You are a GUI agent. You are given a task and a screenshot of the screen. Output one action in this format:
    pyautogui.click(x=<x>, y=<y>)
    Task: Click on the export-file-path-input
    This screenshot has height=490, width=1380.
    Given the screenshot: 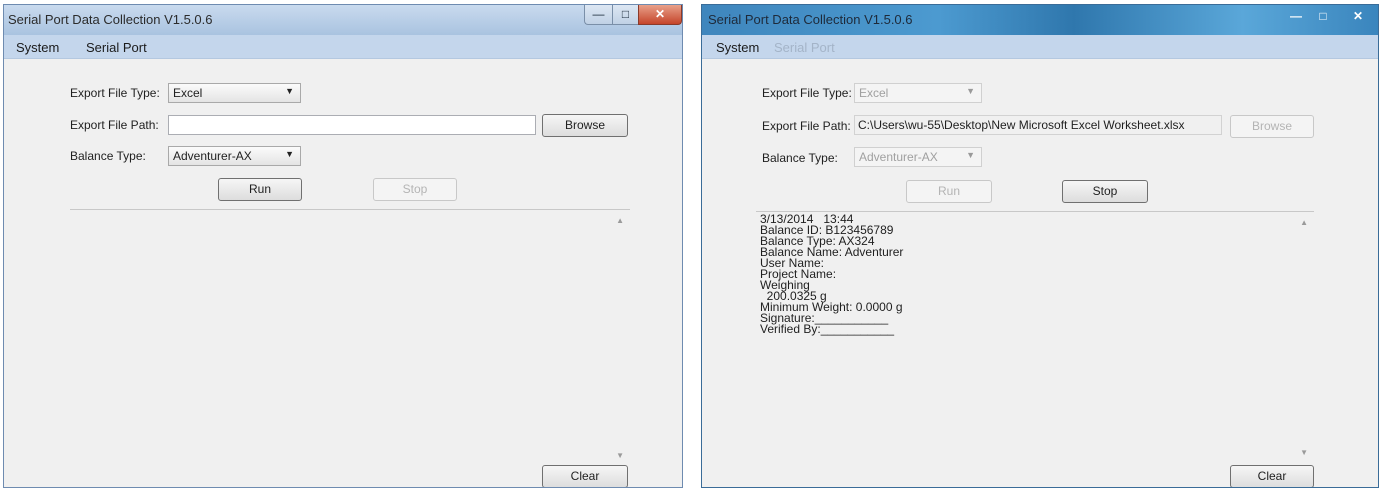 What is the action you would take?
    pyautogui.click(x=352, y=125)
    